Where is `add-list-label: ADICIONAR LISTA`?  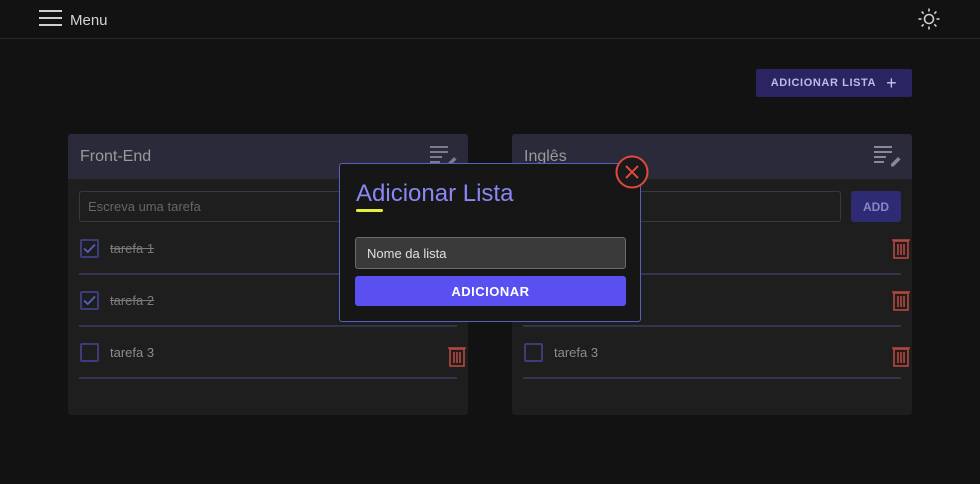
add-list-label: ADICIONAR LISTA is located at coordinates (823, 83).